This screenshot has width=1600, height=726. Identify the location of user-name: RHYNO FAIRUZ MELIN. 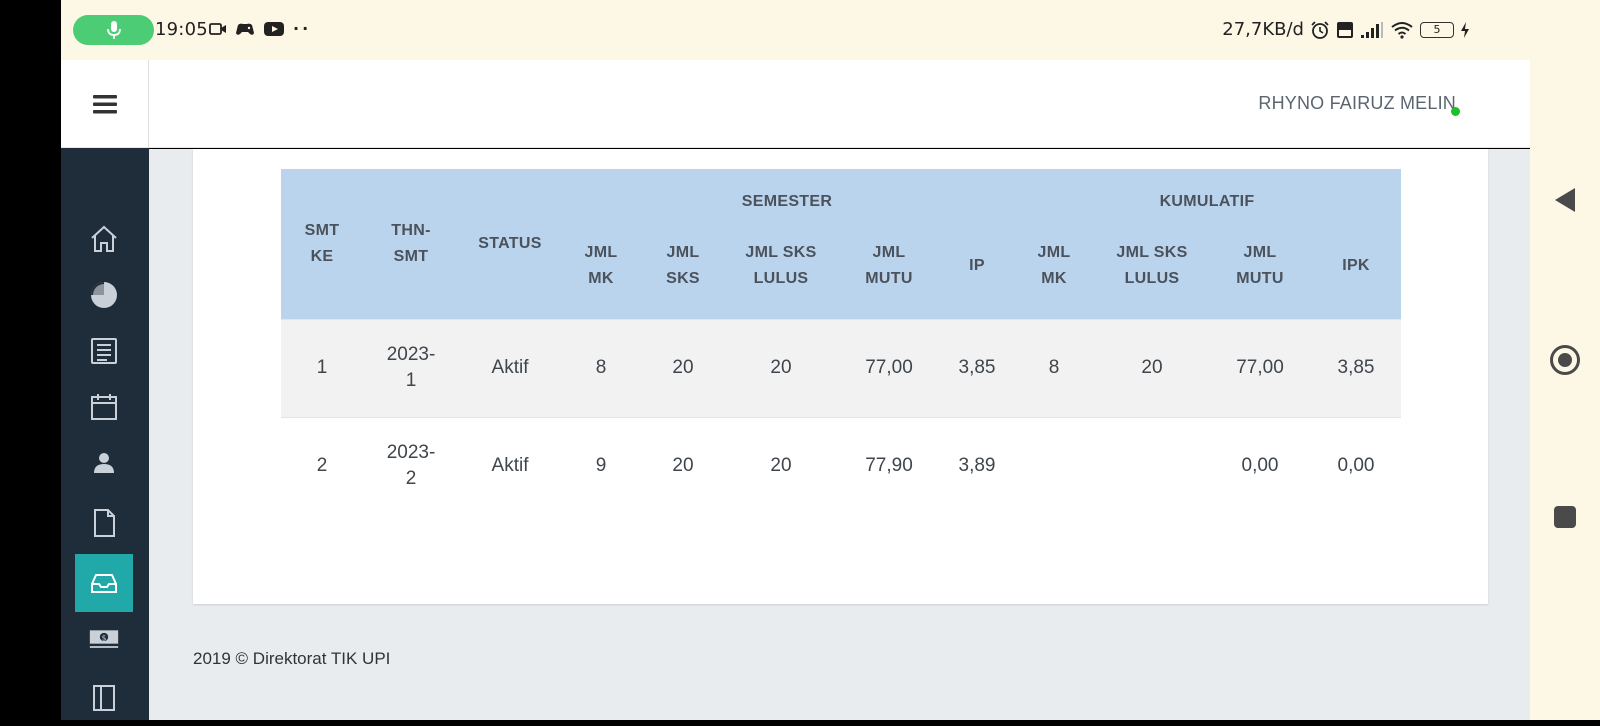
(1357, 103).